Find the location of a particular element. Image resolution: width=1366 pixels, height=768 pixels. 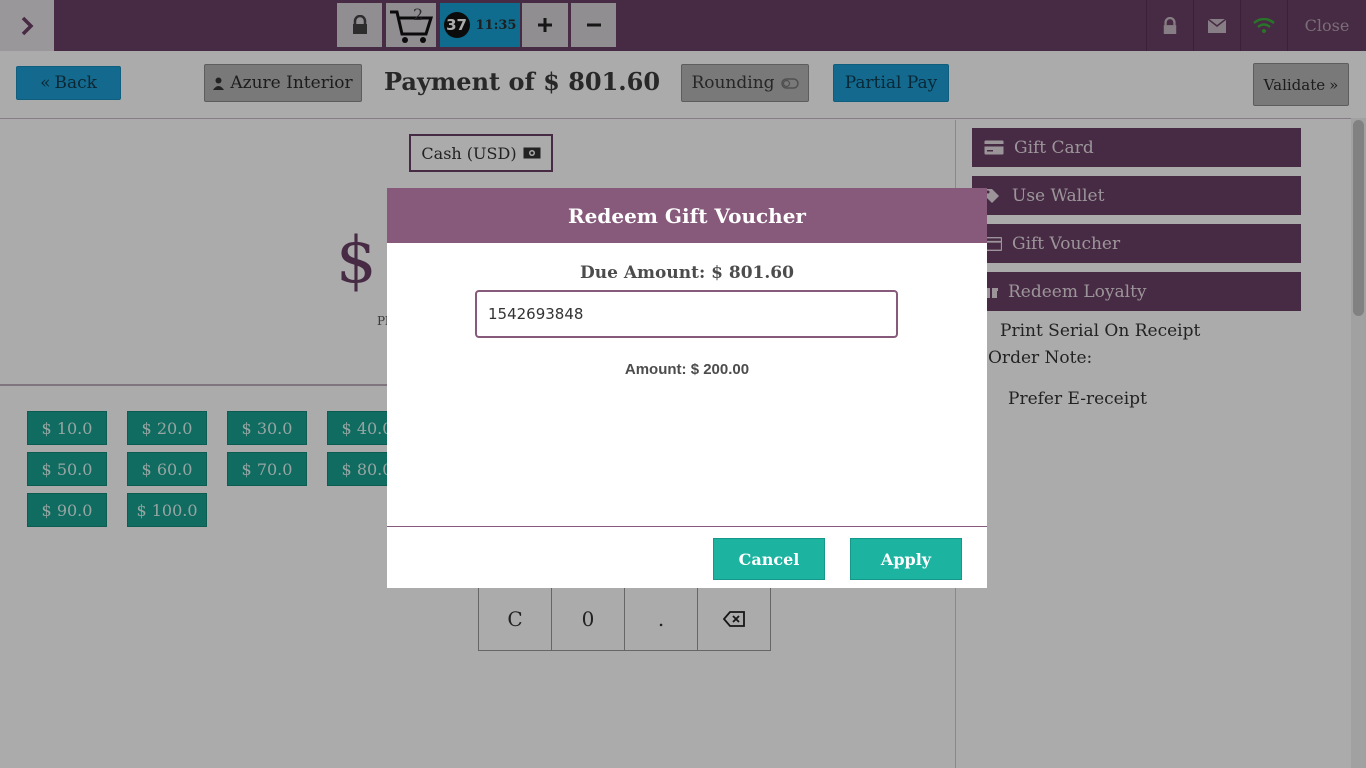

dialog-footer-divider is located at coordinates (687, 526).